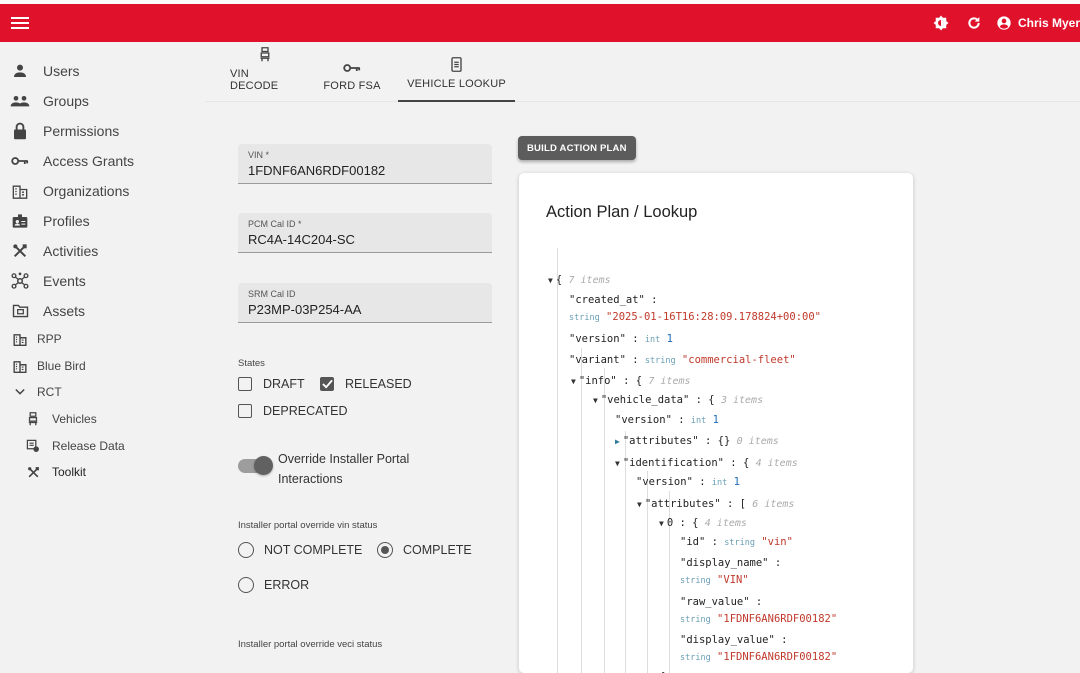 This screenshot has width=1080, height=673. I want to click on vin-status-not-complete-radio: NOT COMPLETE, so click(300, 550).